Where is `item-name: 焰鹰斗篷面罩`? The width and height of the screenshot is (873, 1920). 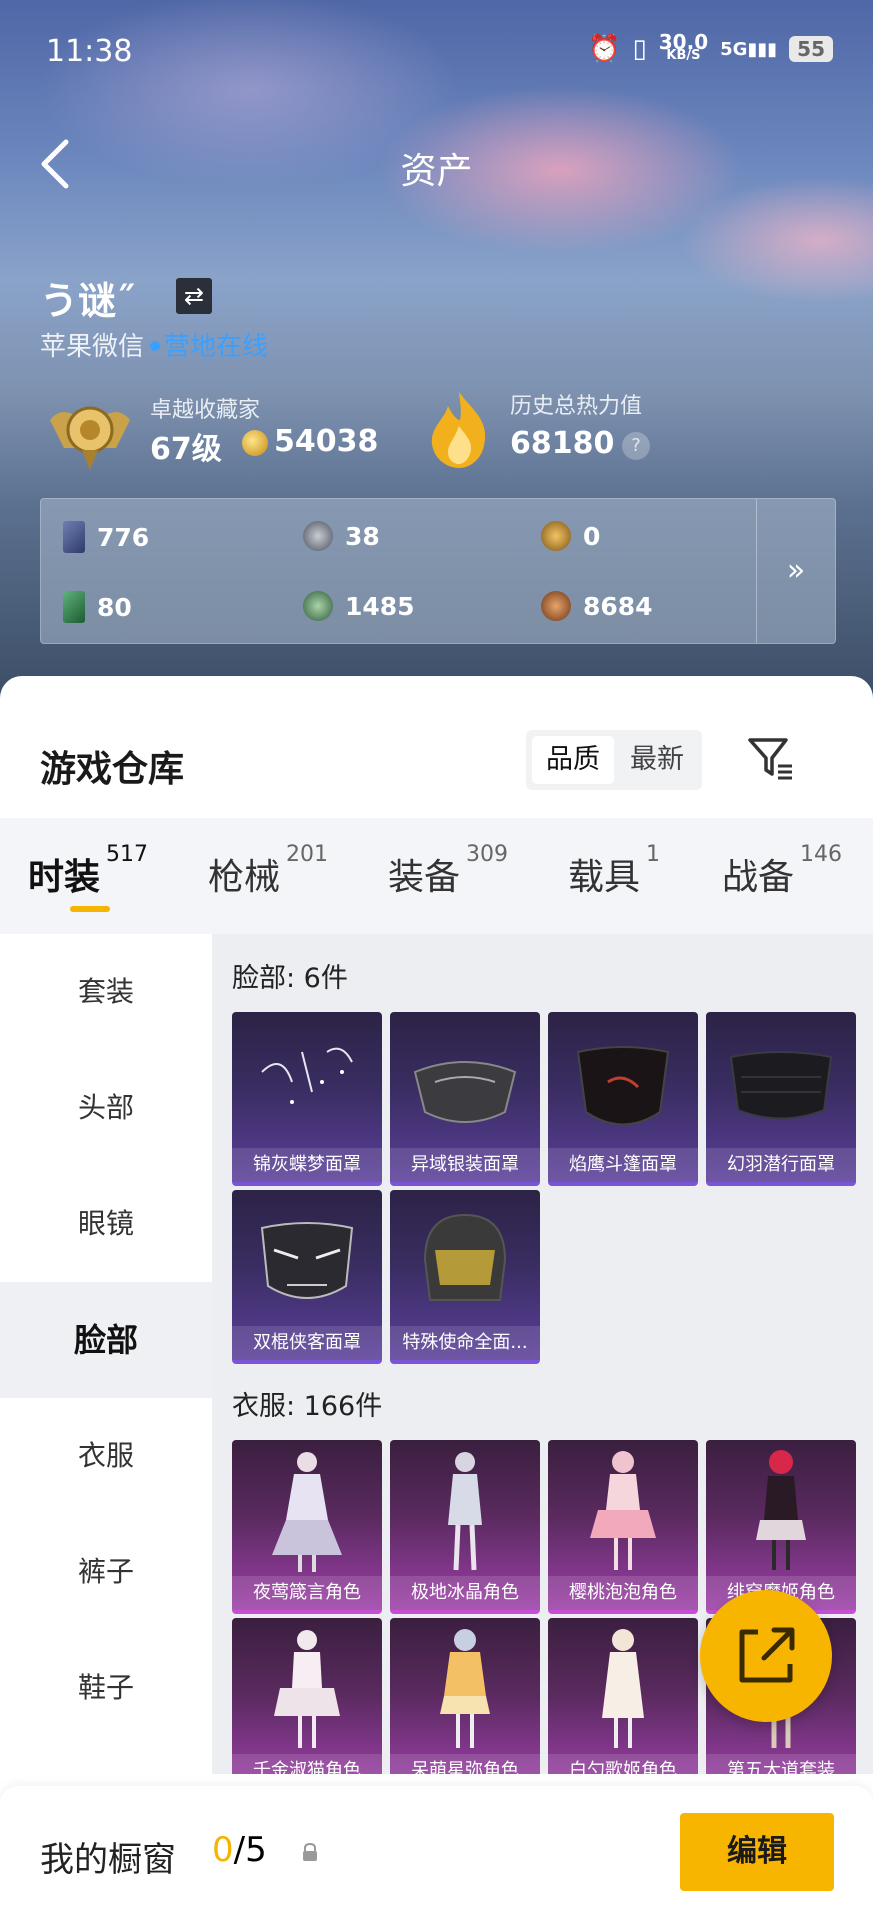
item-name: 焰鹰斗篷面罩 is located at coordinates (623, 1165).